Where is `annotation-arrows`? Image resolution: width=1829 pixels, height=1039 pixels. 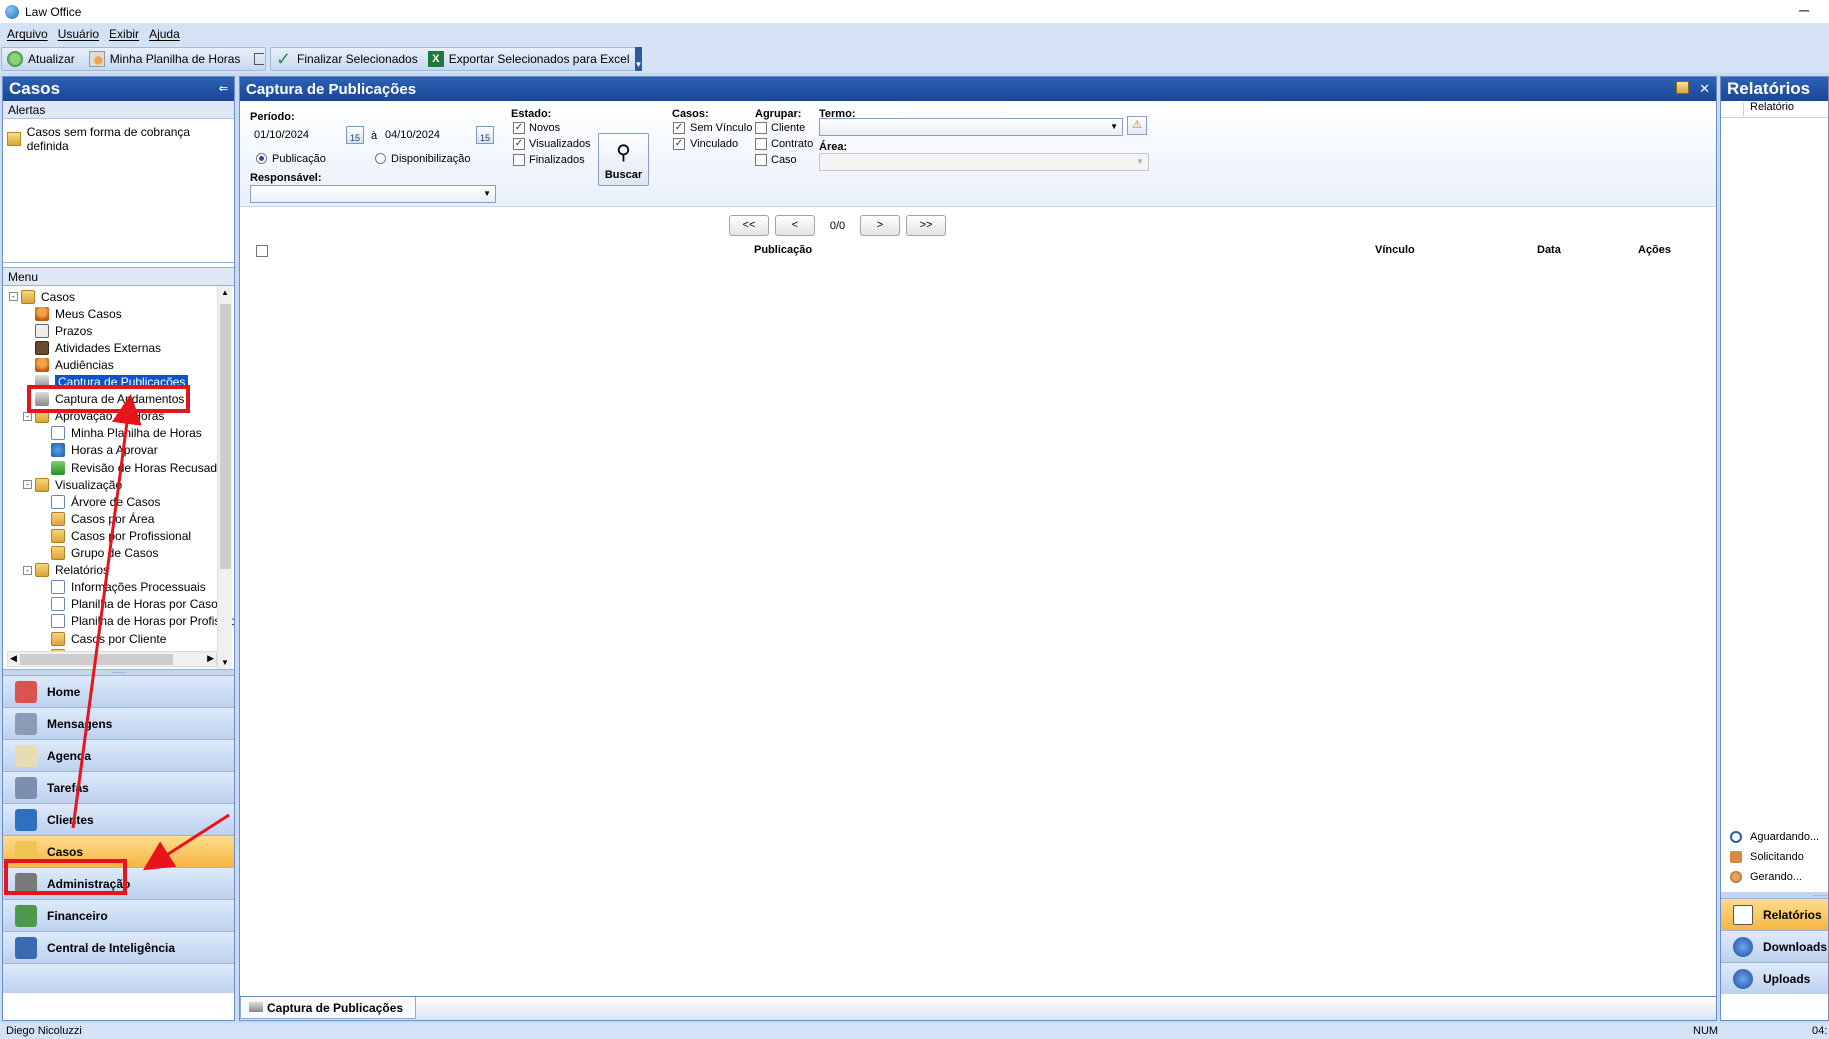
annotation-arrows is located at coordinates (150, 632).